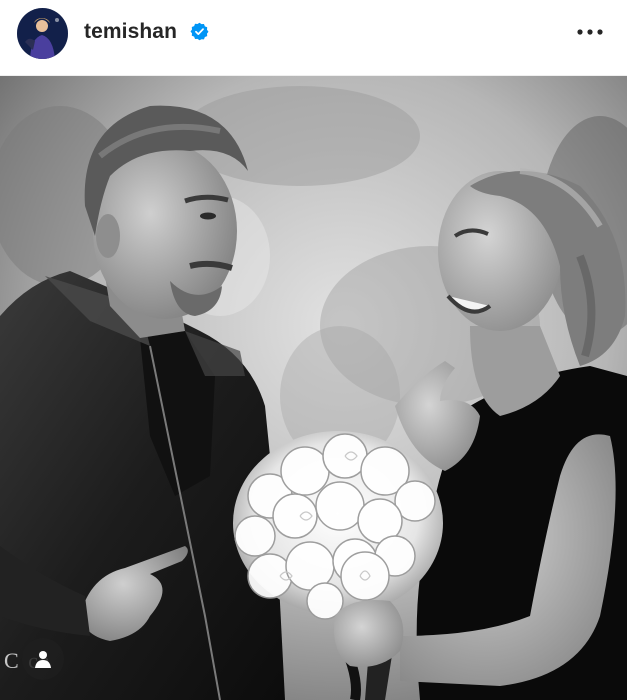 The image size is (627, 700). Describe the element at coordinates (313, 38) in the screenshot. I see `post-header: temishan` at that location.